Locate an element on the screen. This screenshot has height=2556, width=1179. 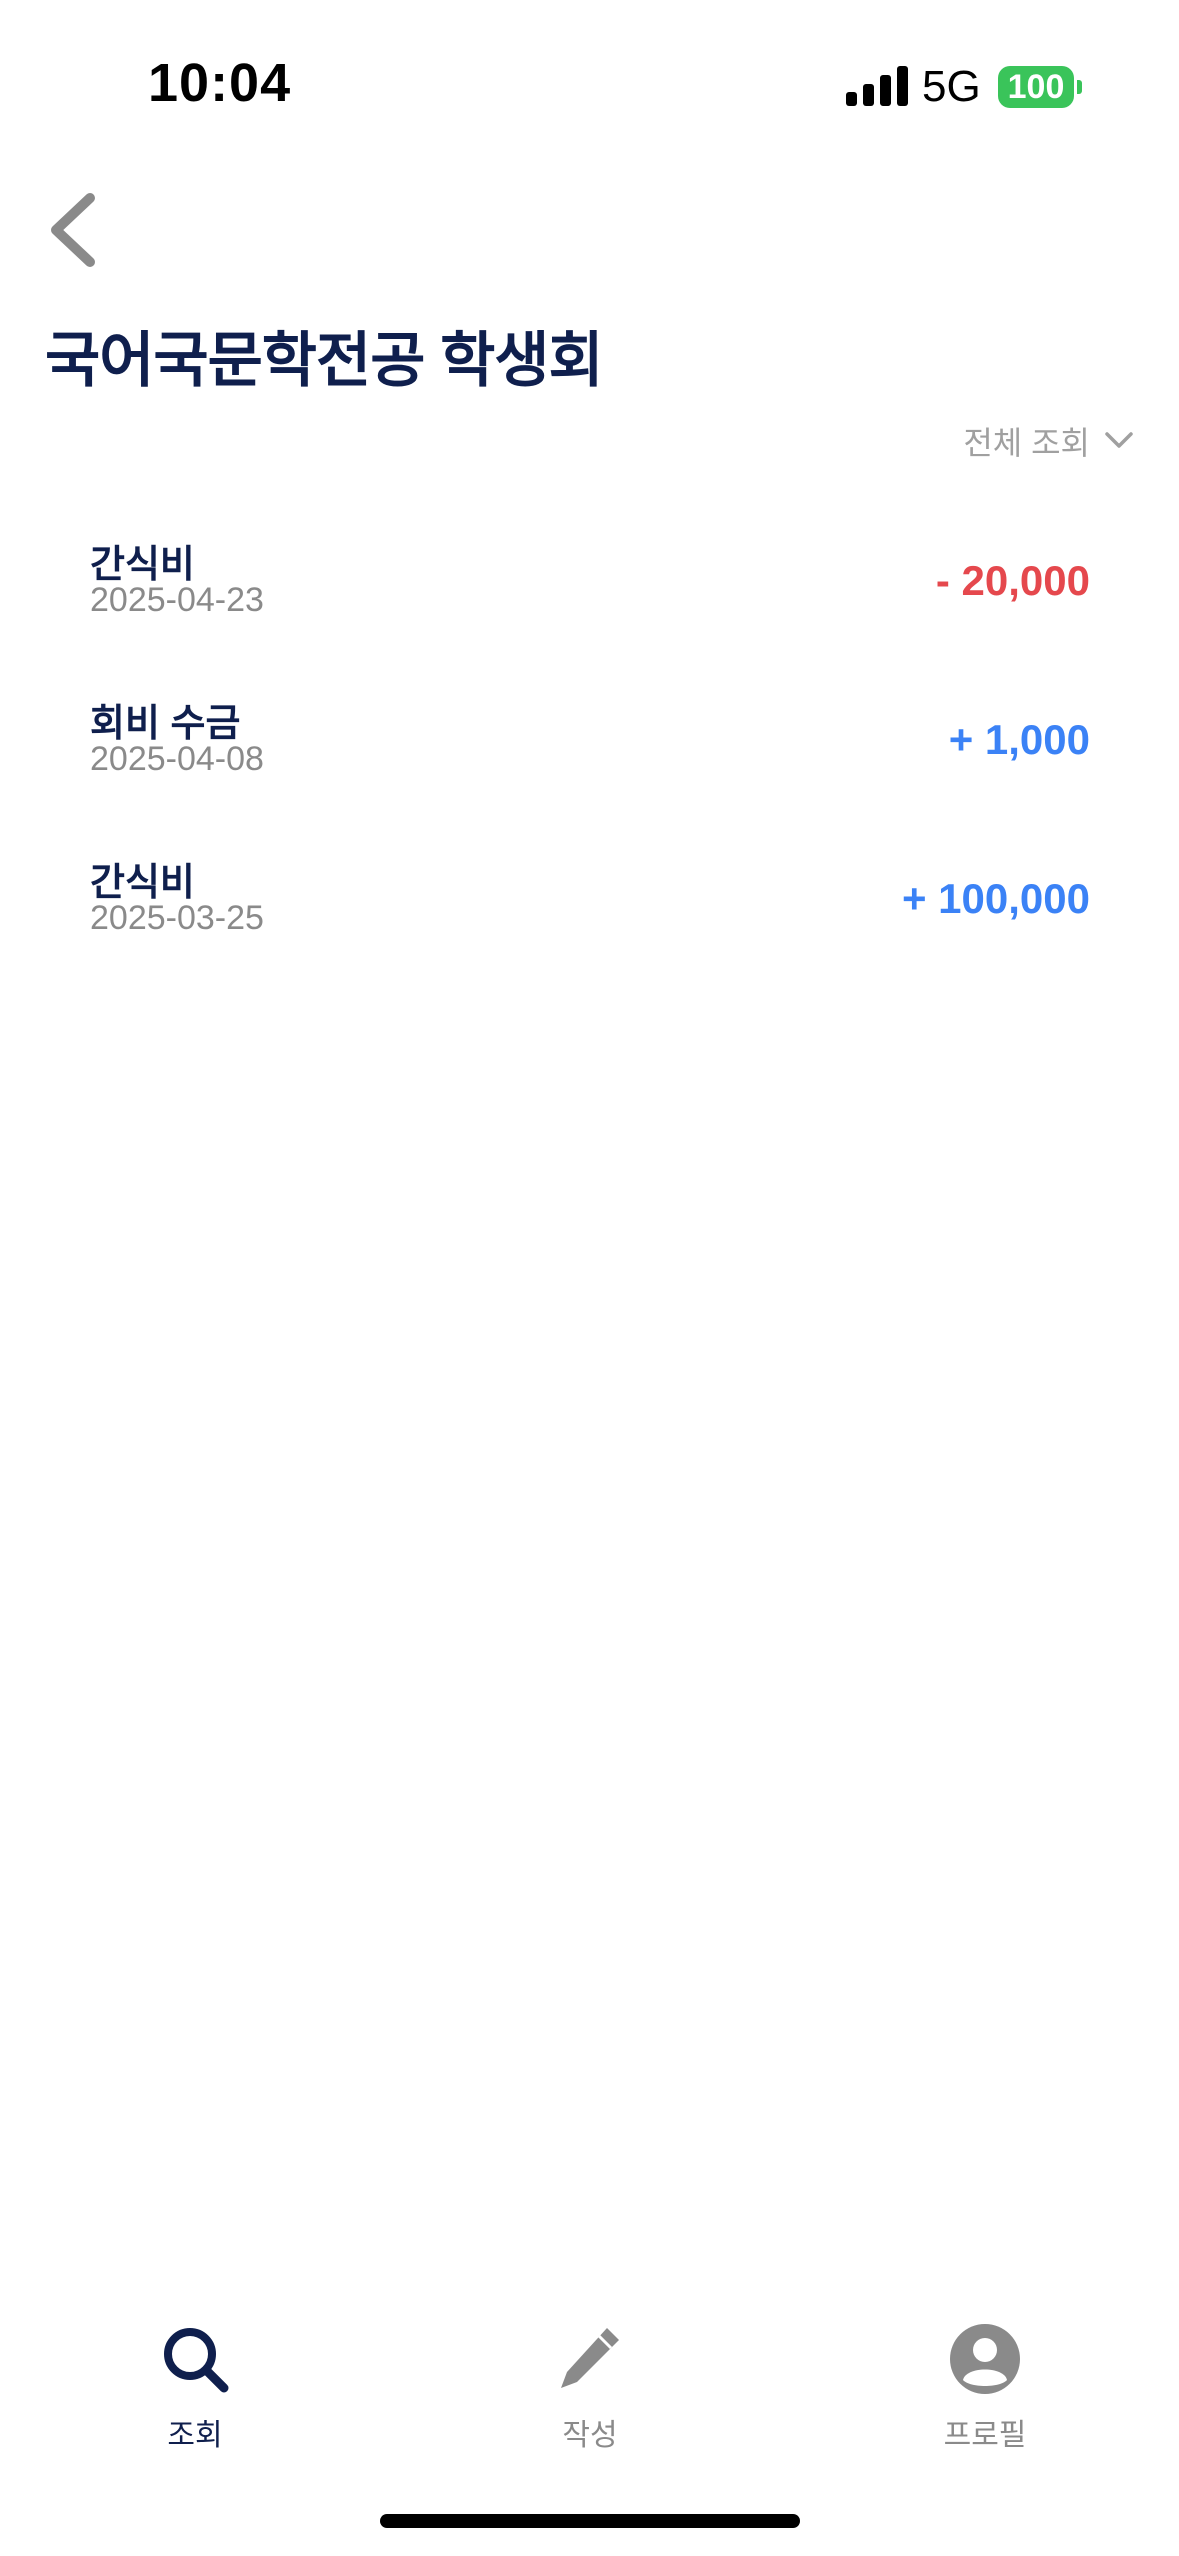
transaction-item: 간식비 2025-04-23 - 20,000 is located at coordinates (590, 593).